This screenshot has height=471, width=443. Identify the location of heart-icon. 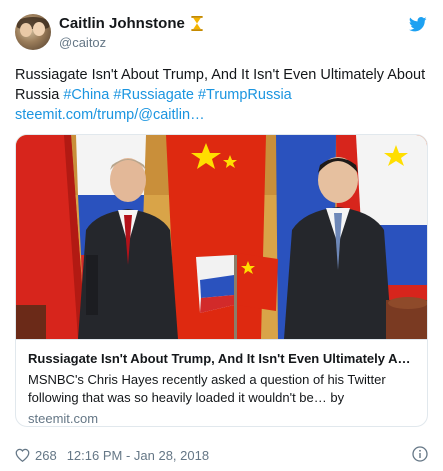
(22, 455).